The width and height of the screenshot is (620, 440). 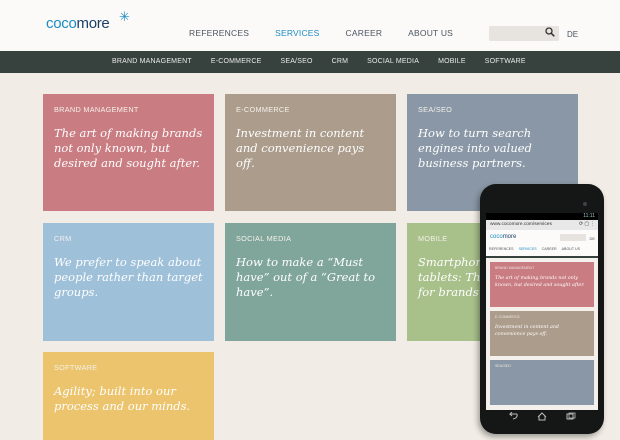 What do you see at coordinates (219, 33) in the screenshot?
I see `nav-references: REFERENCES` at bounding box center [219, 33].